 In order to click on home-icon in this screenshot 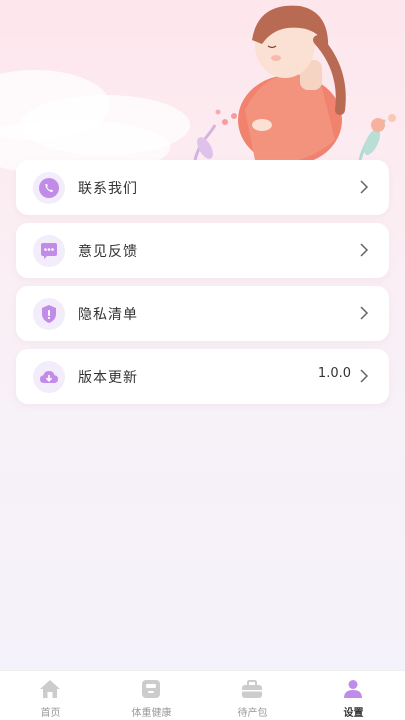, I will do `click(50, 689)`.